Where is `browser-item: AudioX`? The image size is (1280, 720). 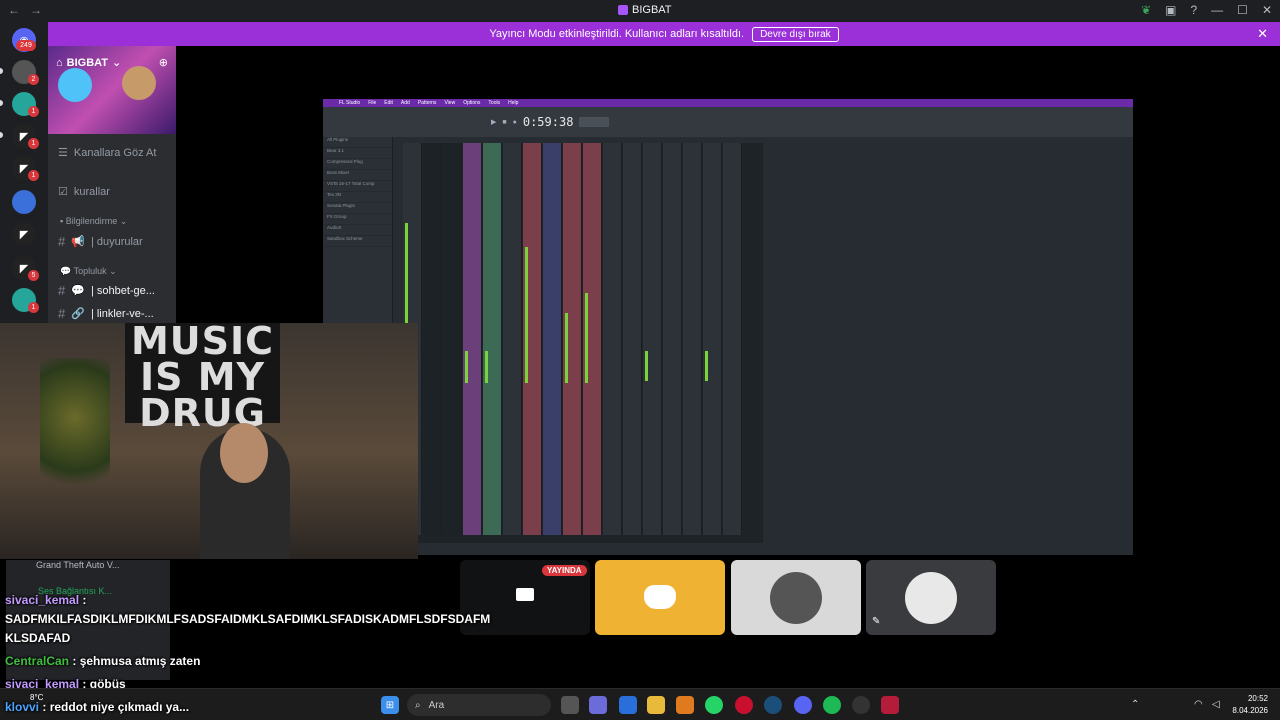
browser-item: AudioX is located at coordinates (357, 230).